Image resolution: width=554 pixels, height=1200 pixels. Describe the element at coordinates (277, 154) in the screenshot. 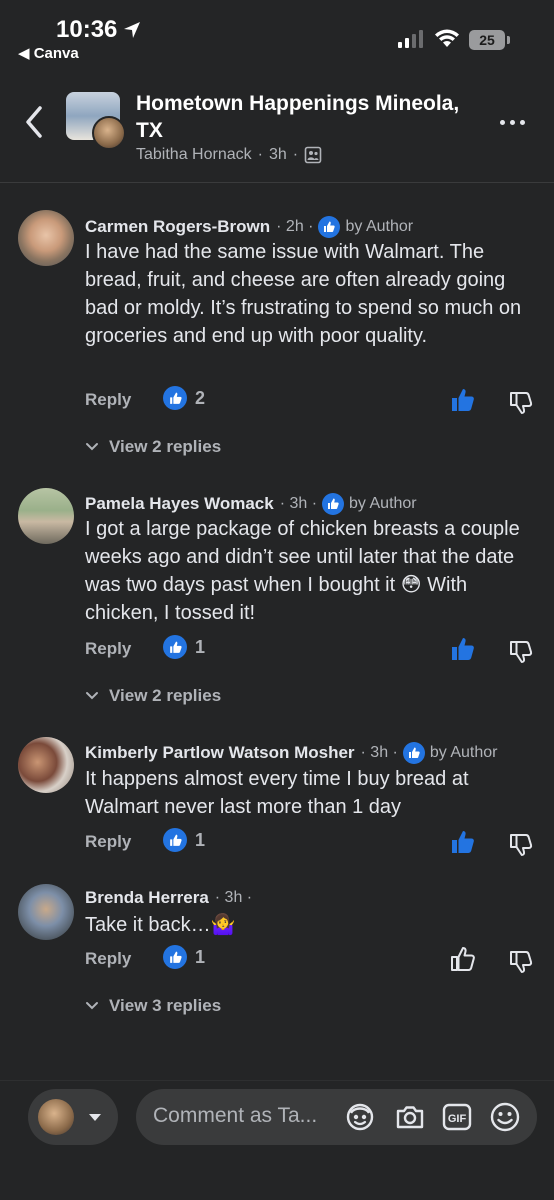

I see `post-age: 3h` at that location.